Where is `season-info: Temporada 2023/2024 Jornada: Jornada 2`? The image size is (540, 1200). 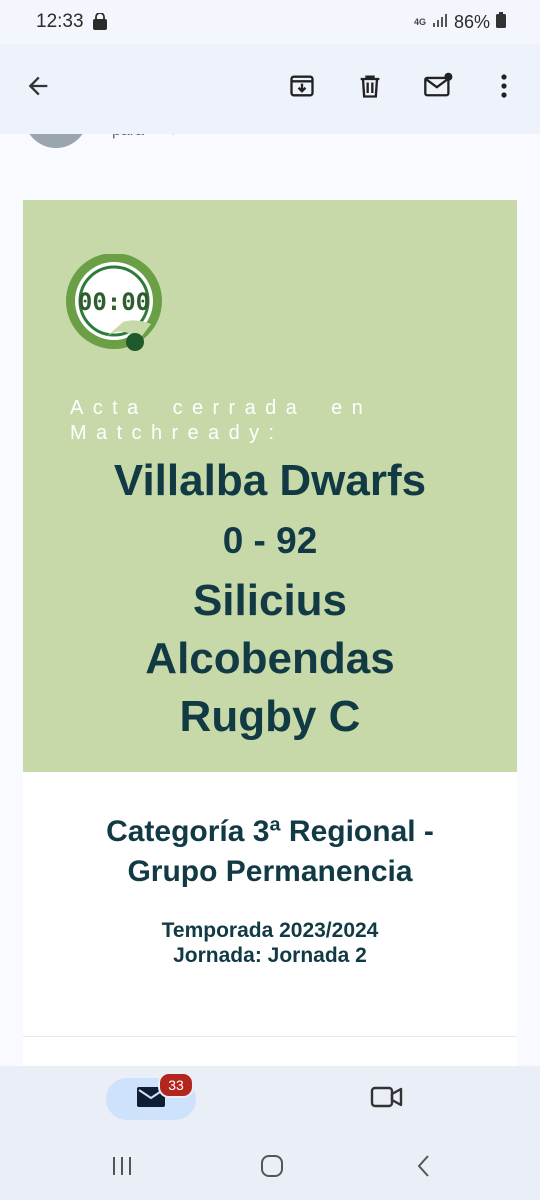 season-info: Temporada 2023/2024 Jornada: Jornada 2 is located at coordinates (270, 943).